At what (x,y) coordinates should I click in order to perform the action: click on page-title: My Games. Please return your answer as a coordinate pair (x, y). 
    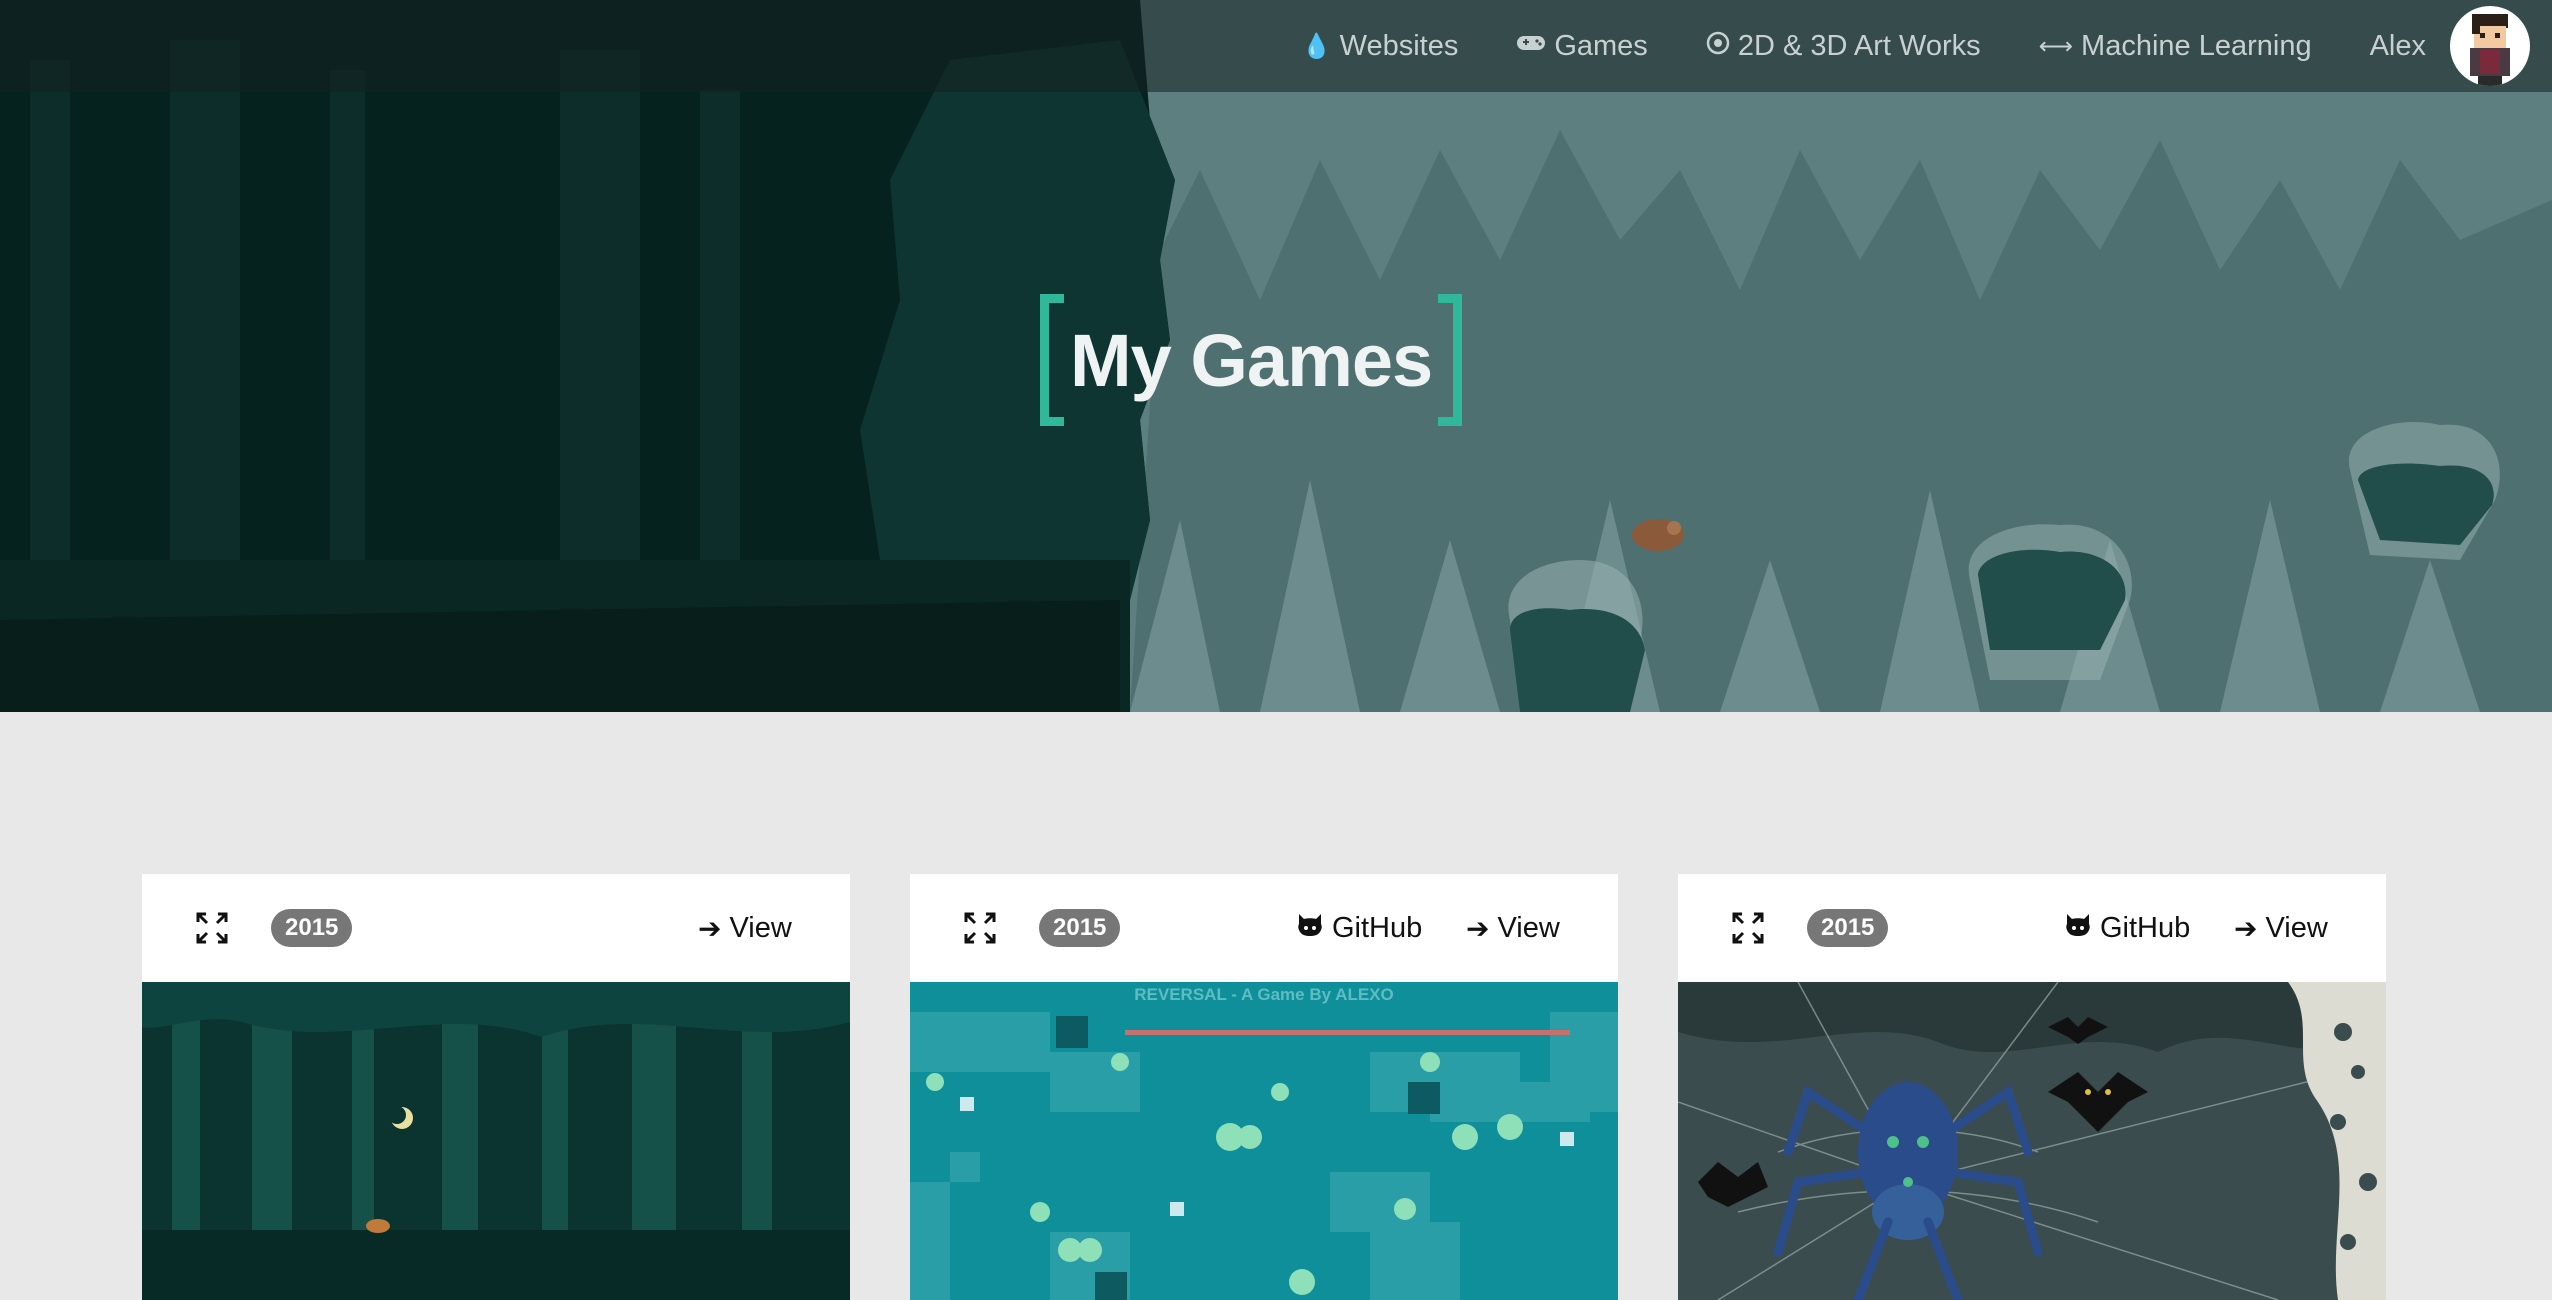
    Looking at the image, I should click on (1251, 360).